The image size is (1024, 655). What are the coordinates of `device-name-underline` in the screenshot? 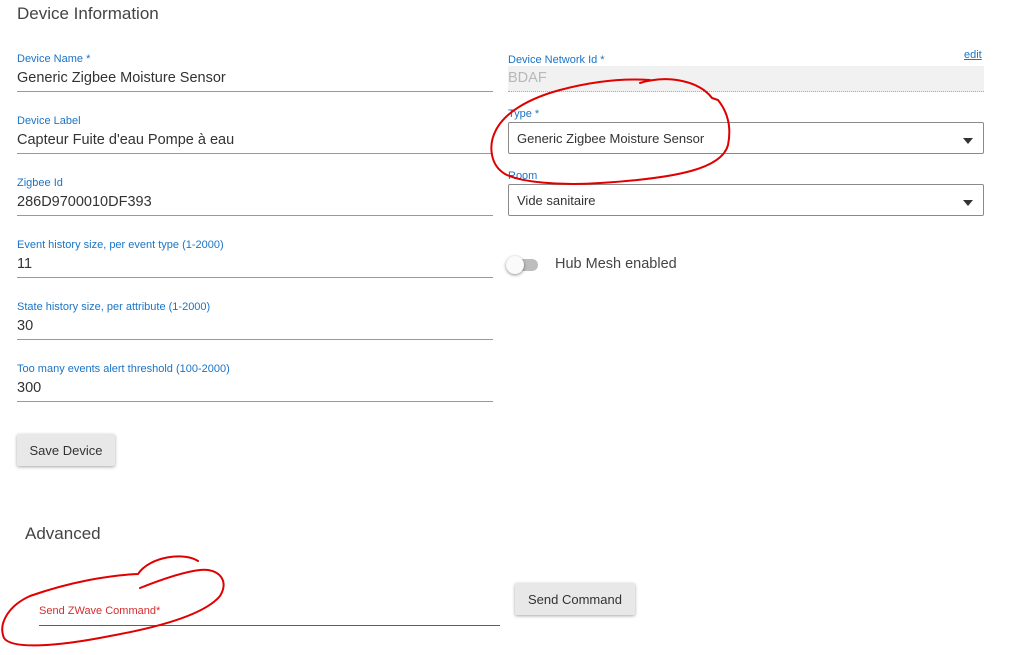 It's located at (255, 91).